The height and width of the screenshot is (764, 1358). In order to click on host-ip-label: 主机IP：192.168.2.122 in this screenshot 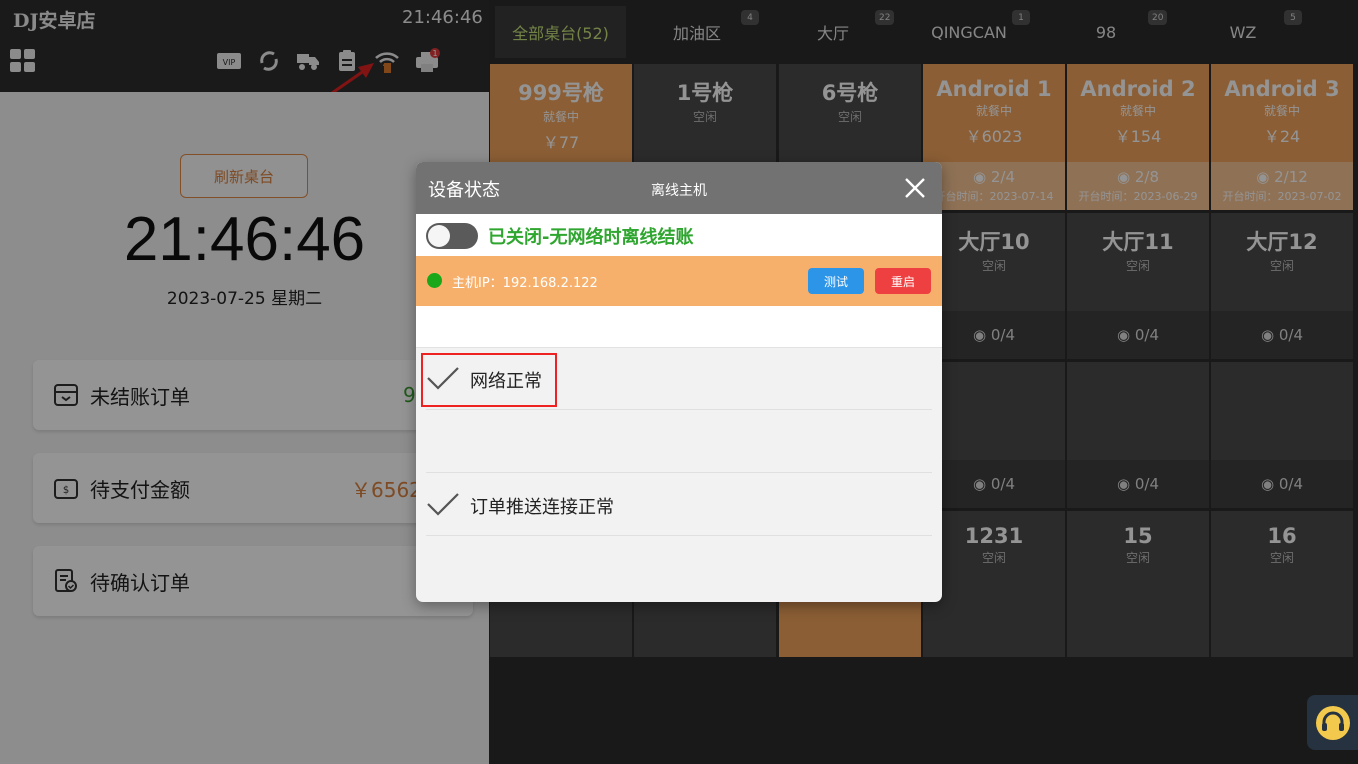, I will do `click(525, 283)`.